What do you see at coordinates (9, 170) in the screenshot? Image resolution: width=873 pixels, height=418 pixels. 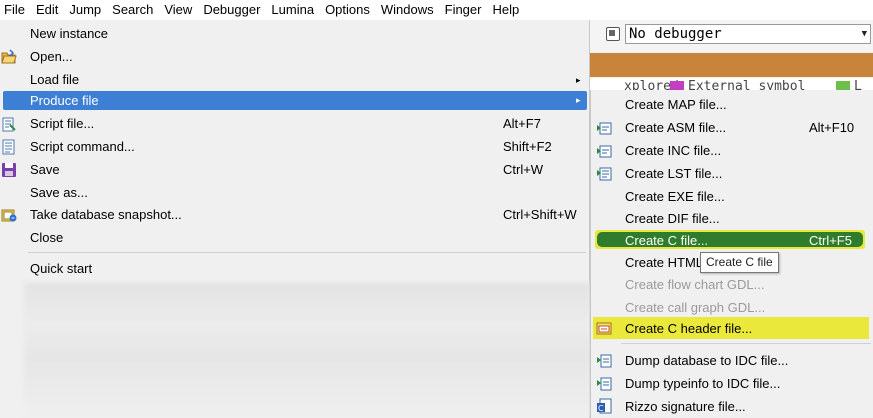 I see `save-icon` at bounding box center [9, 170].